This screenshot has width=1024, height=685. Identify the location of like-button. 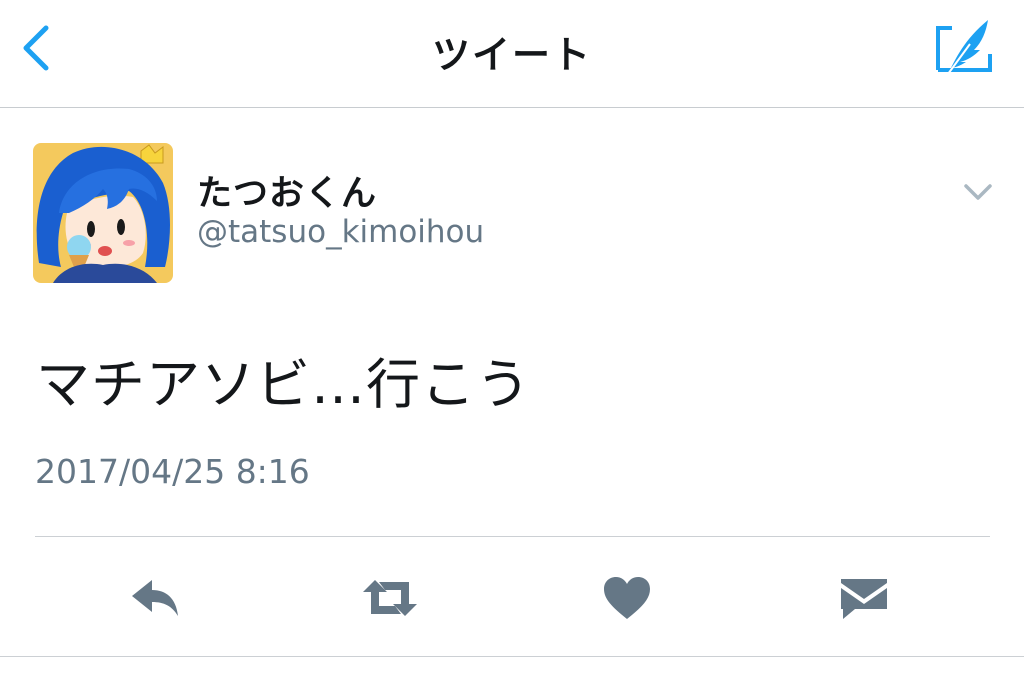
(627, 598).